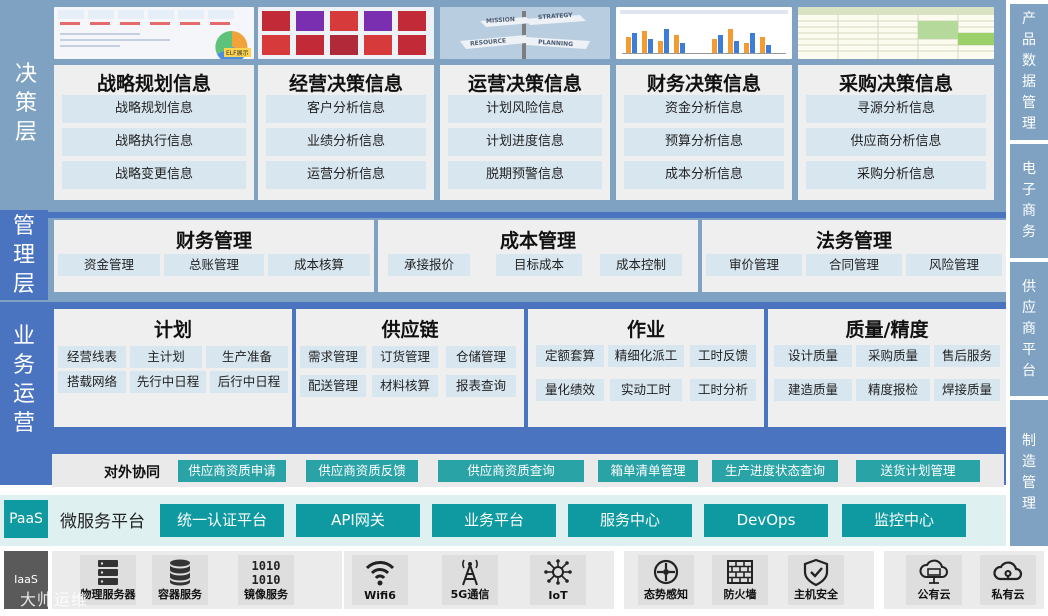 The width and height of the screenshot is (1048, 616). Describe the element at coordinates (740, 572) in the screenshot. I see `firewall-brick-icon` at that location.